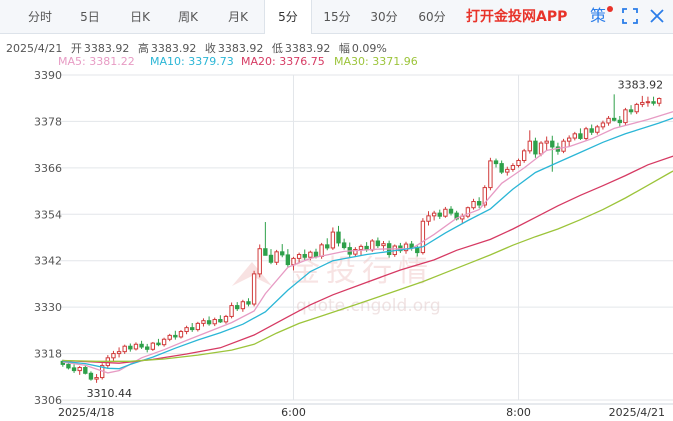 Image resolution: width=673 pixels, height=421 pixels. What do you see at coordinates (48, 75) in the screenshot?
I see `y-tick-label: 3390` at bounding box center [48, 75].